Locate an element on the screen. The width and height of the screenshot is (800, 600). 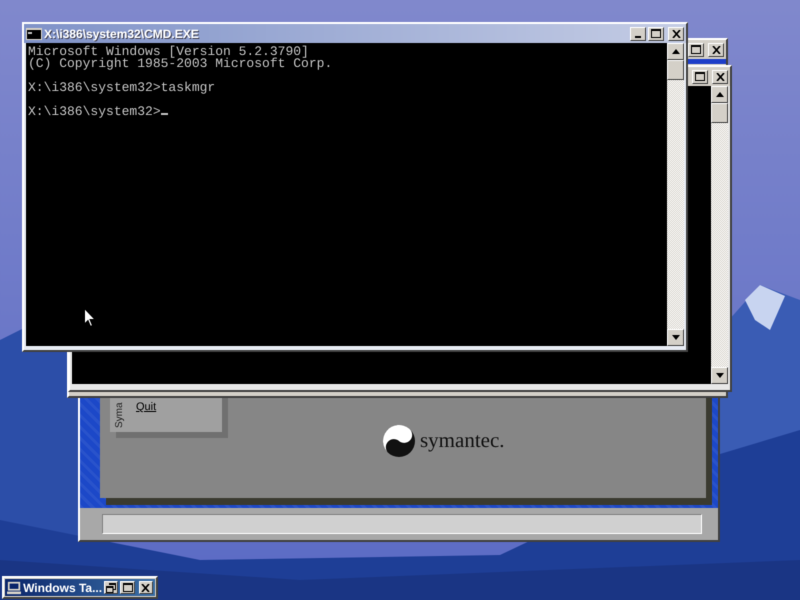
restore-button is located at coordinates (111, 587).